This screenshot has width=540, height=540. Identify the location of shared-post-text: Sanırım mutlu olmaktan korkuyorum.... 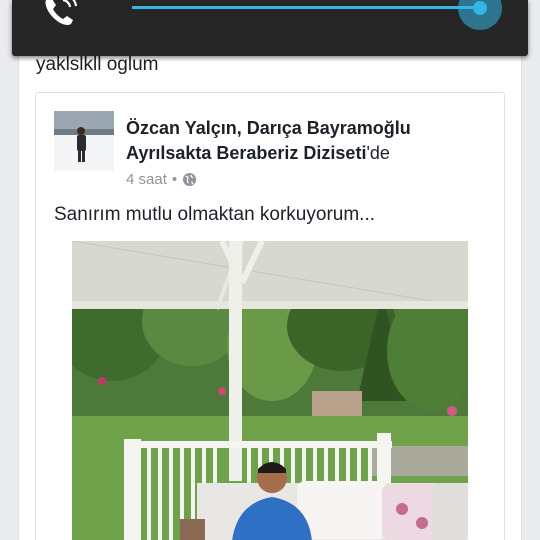
(214, 214).